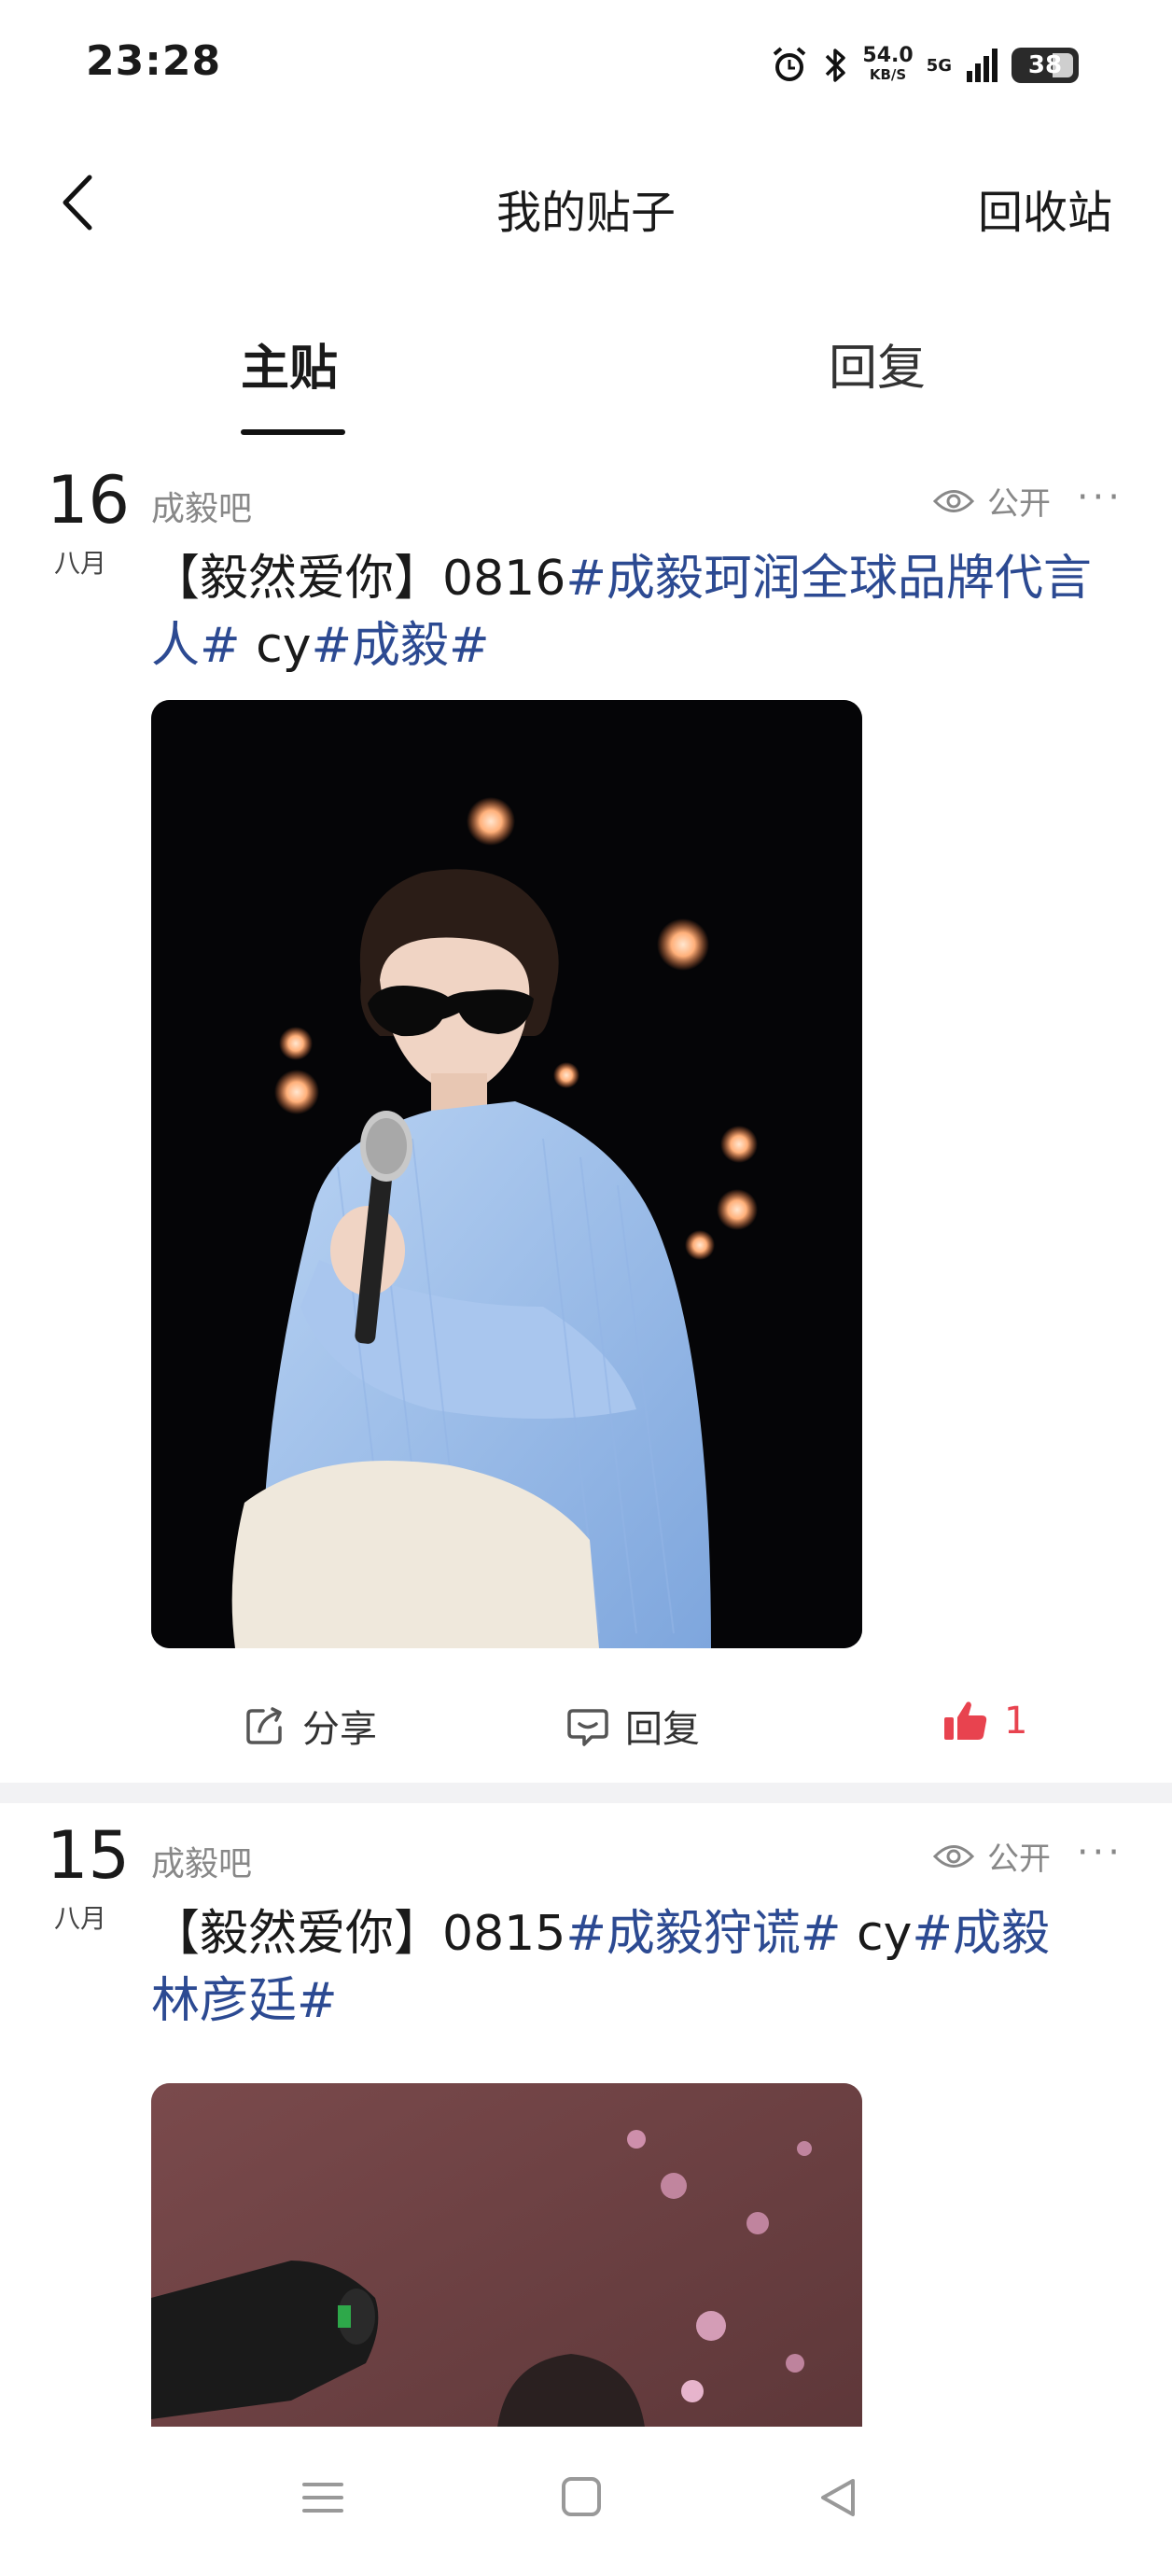  I want to click on share-icon, so click(264, 1725).